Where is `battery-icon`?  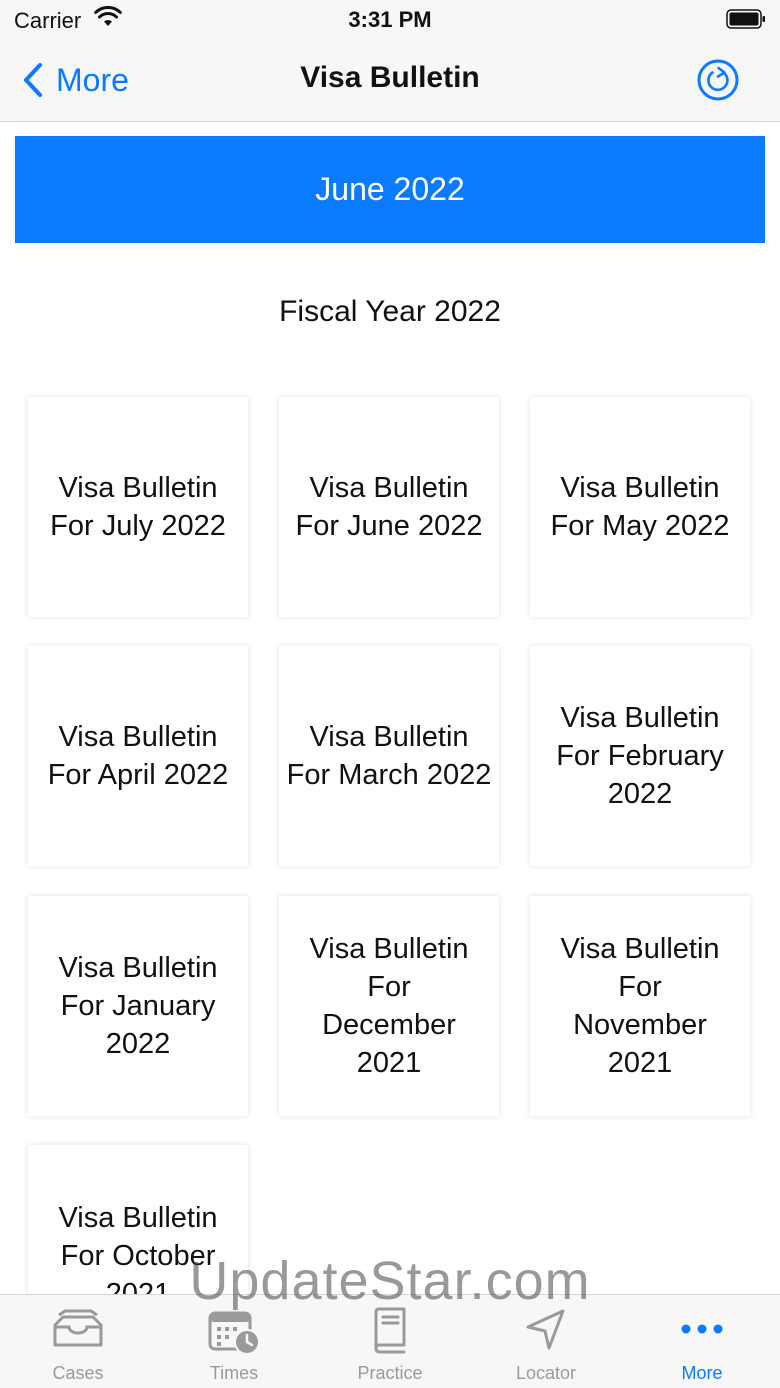 battery-icon is located at coordinates (745, 19).